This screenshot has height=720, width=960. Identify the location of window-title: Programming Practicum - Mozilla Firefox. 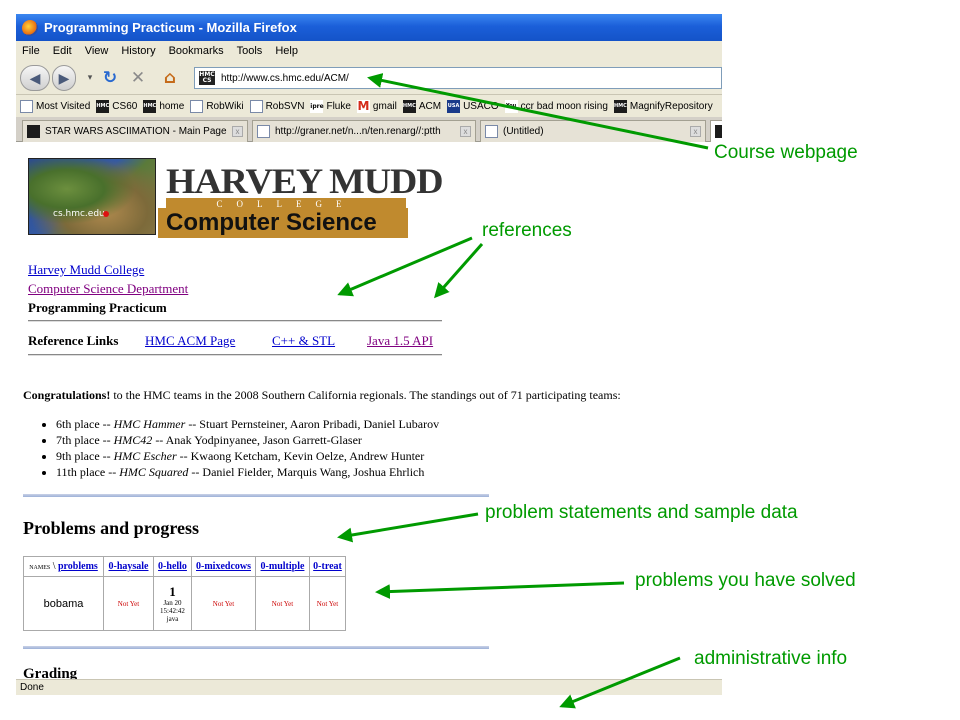
(170, 27).